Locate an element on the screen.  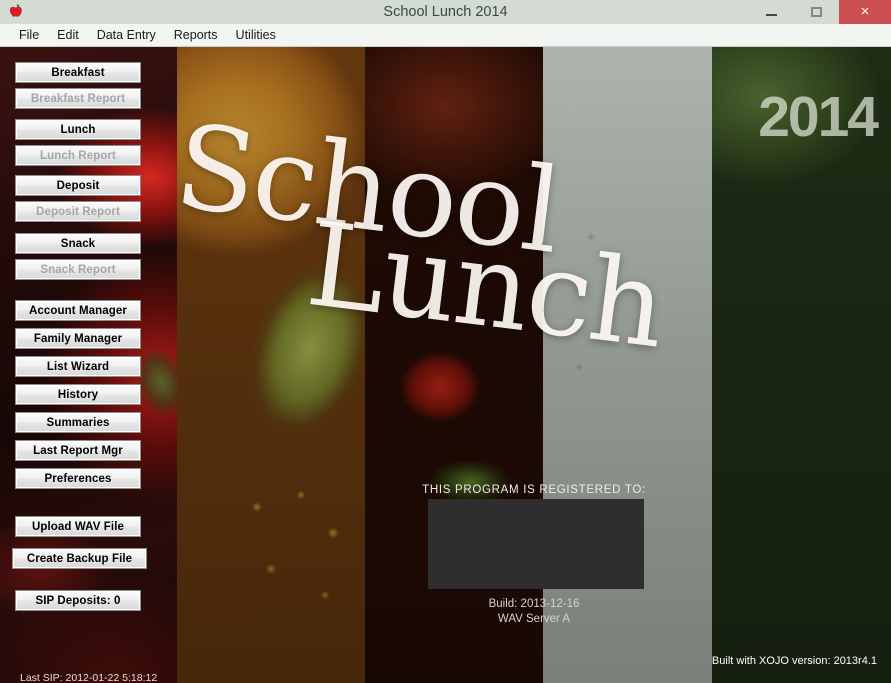
sidebar-button-family-manager: Family Manager is located at coordinates (78, 338).